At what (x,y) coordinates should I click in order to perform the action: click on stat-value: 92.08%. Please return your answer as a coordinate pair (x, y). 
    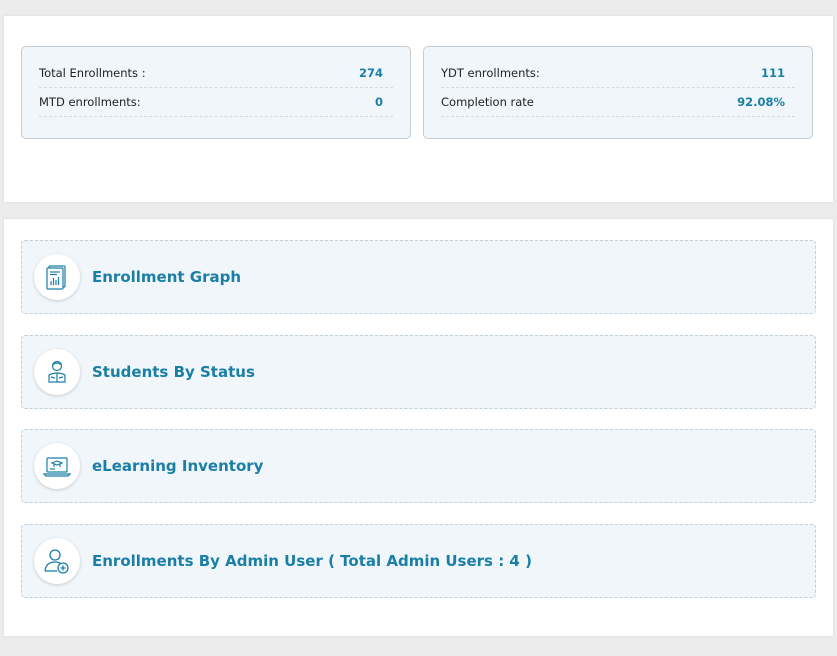
    Looking at the image, I should click on (761, 102).